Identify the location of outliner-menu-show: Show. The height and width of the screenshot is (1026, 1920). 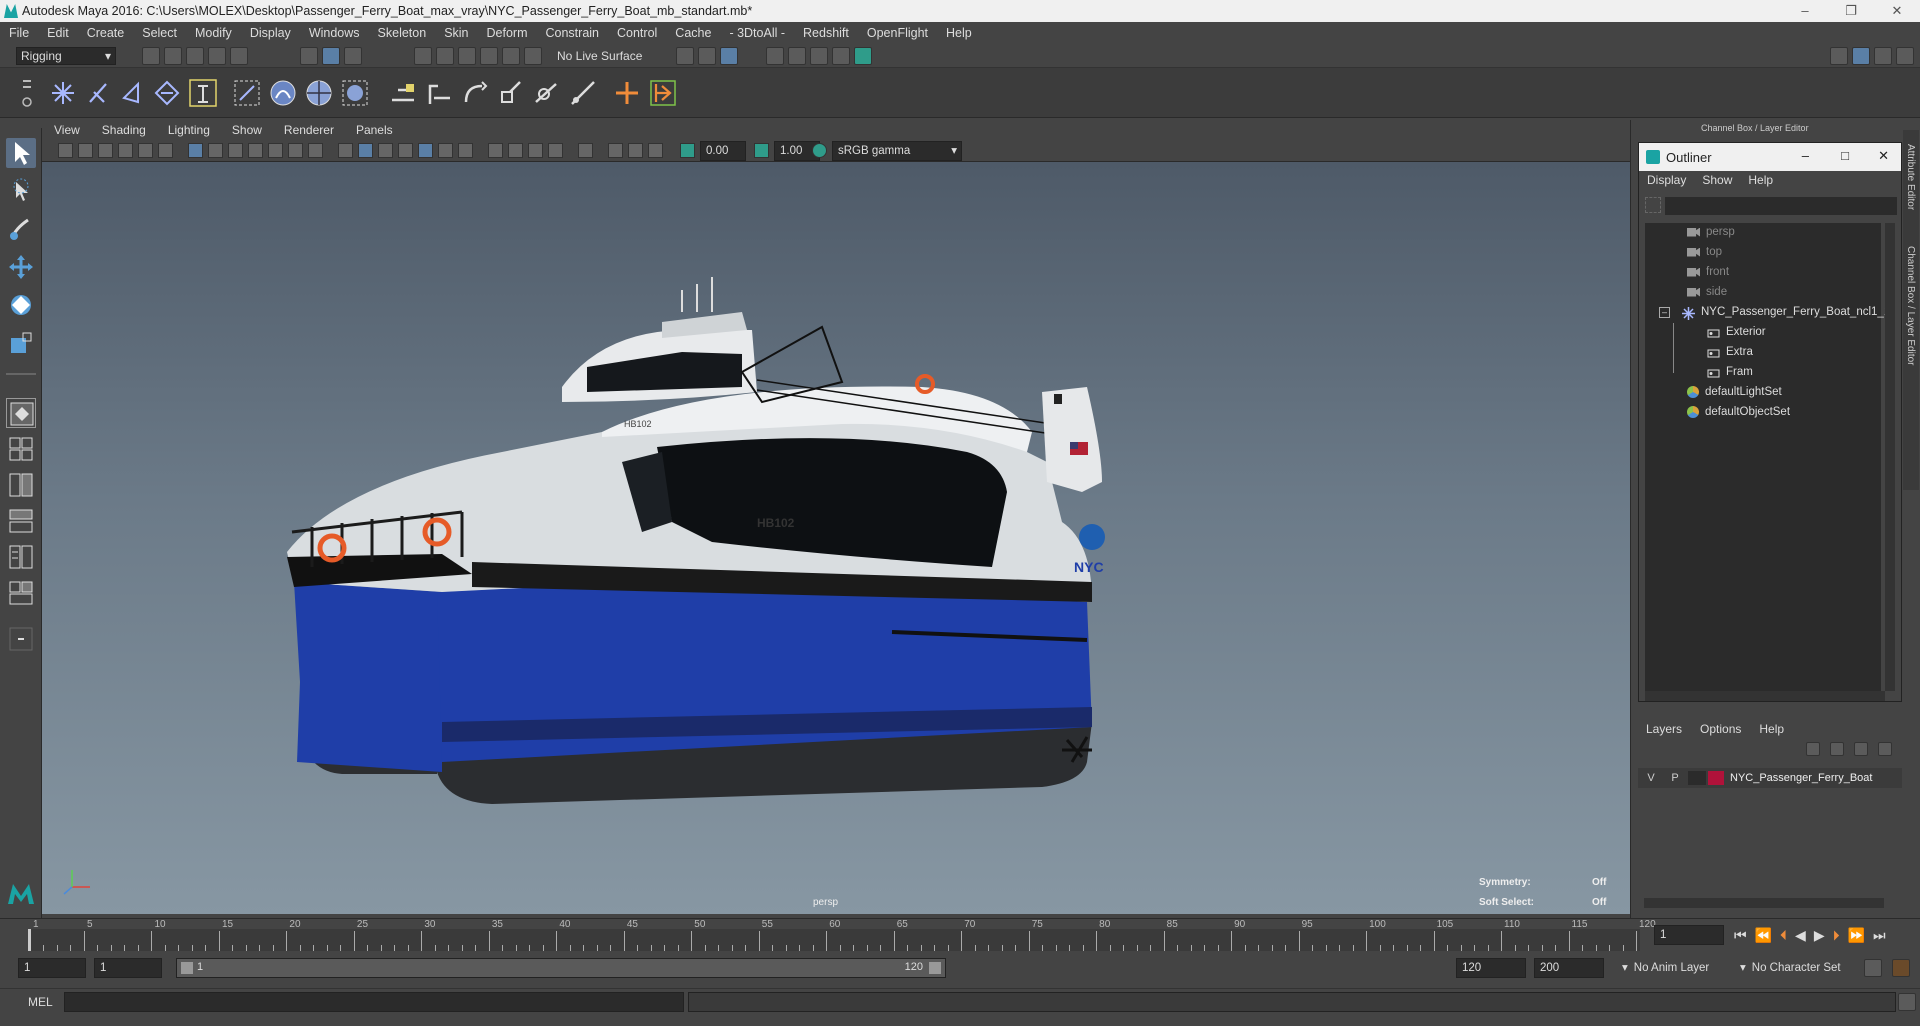
(1717, 180).